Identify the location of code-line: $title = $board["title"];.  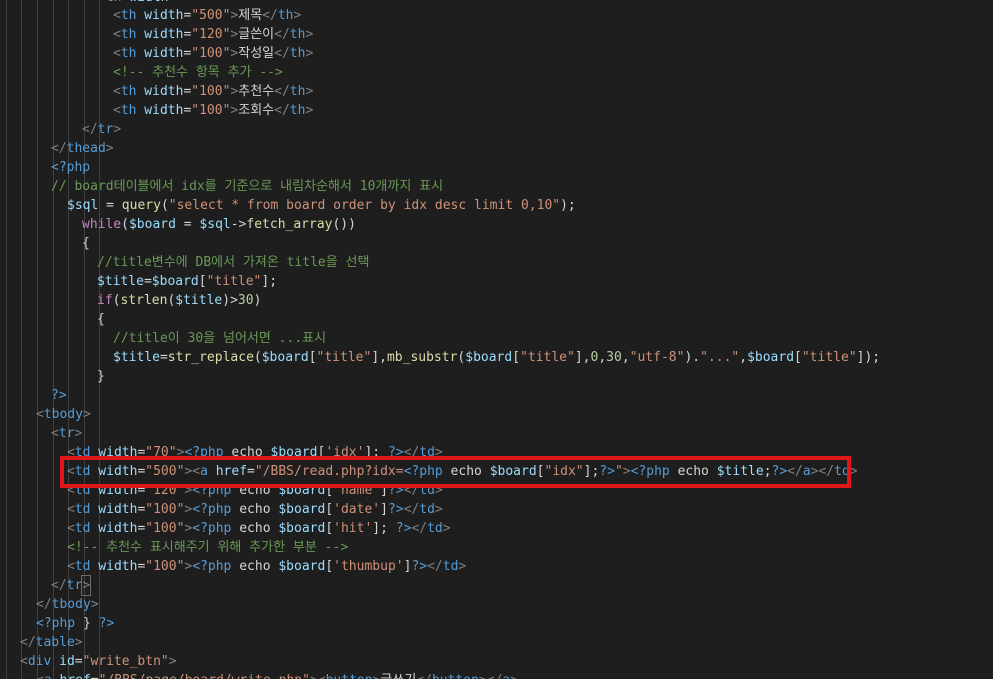
(187, 281).